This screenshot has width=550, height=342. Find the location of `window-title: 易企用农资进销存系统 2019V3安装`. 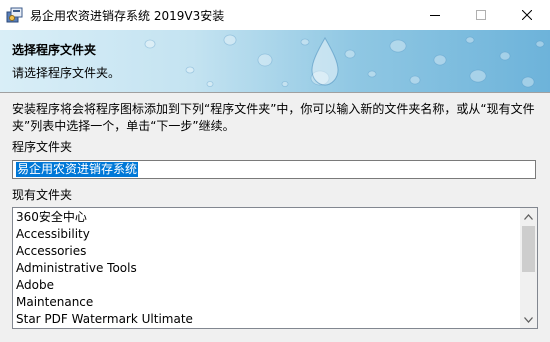

window-title: 易企用农资进销存系统 2019V3安装 is located at coordinates (127, 16).